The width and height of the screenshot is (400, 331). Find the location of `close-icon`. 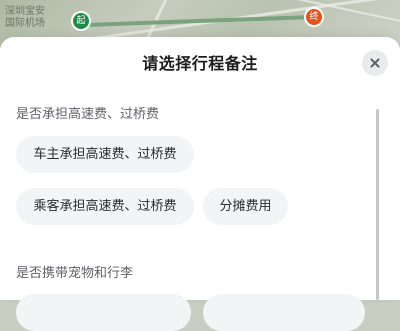

close-icon is located at coordinates (375, 63).